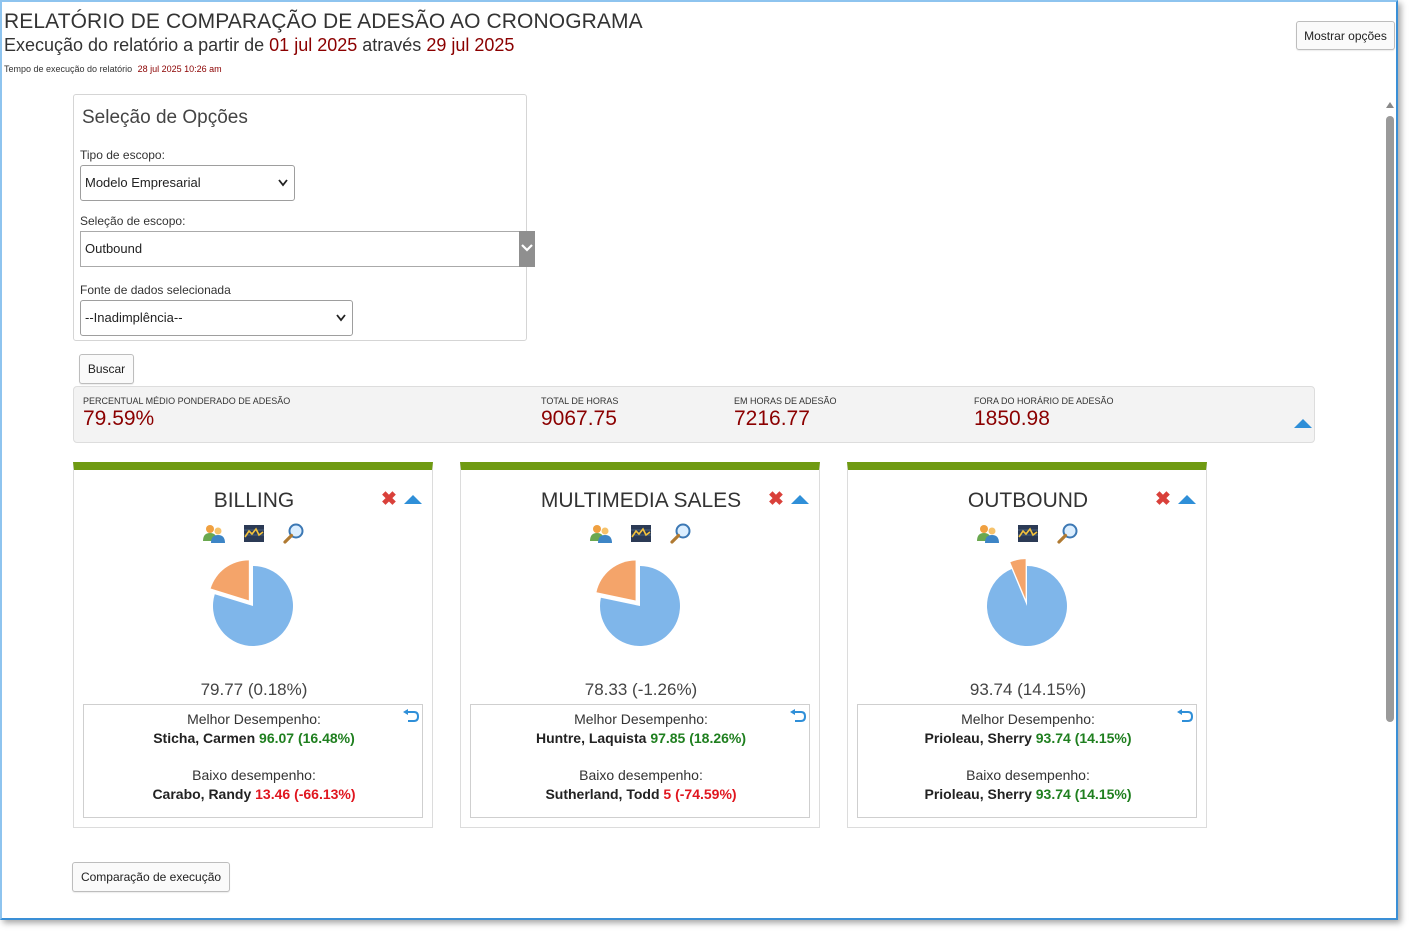 Image resolution: width=1411 pixels, height=932 pixels. I want to click on card-title: OUTBOUND, so click(1028, 500).